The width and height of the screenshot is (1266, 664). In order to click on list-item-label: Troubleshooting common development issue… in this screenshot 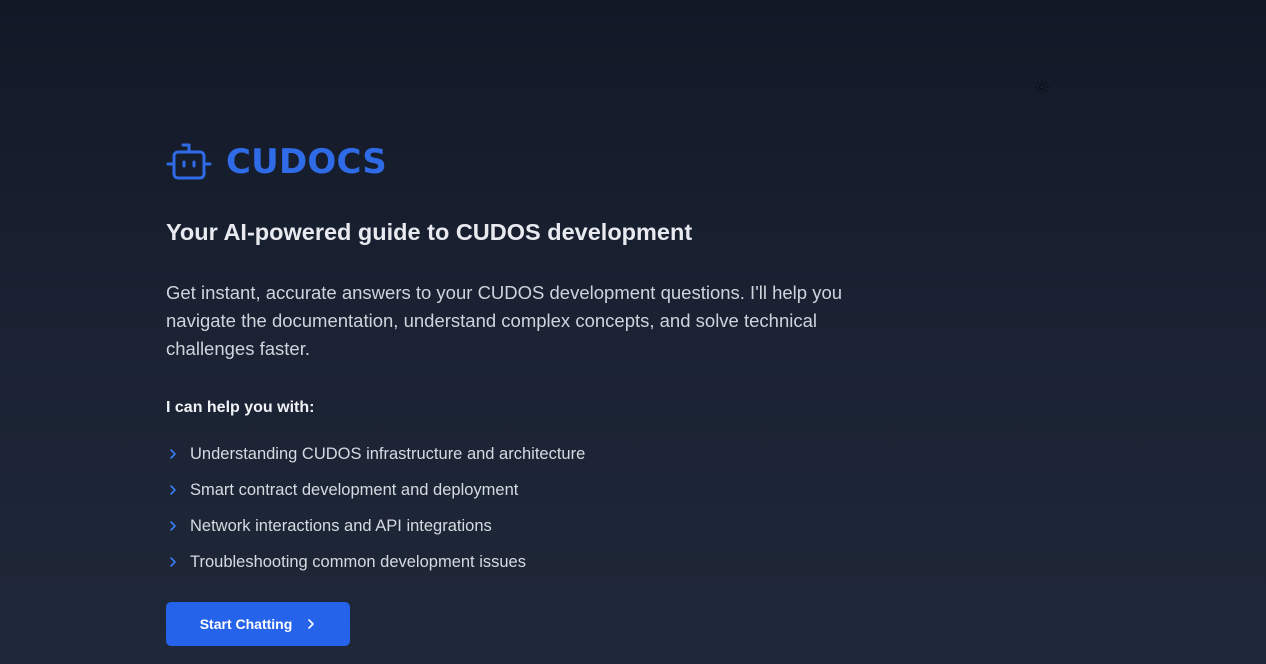, I will do `click(358, 561)`.